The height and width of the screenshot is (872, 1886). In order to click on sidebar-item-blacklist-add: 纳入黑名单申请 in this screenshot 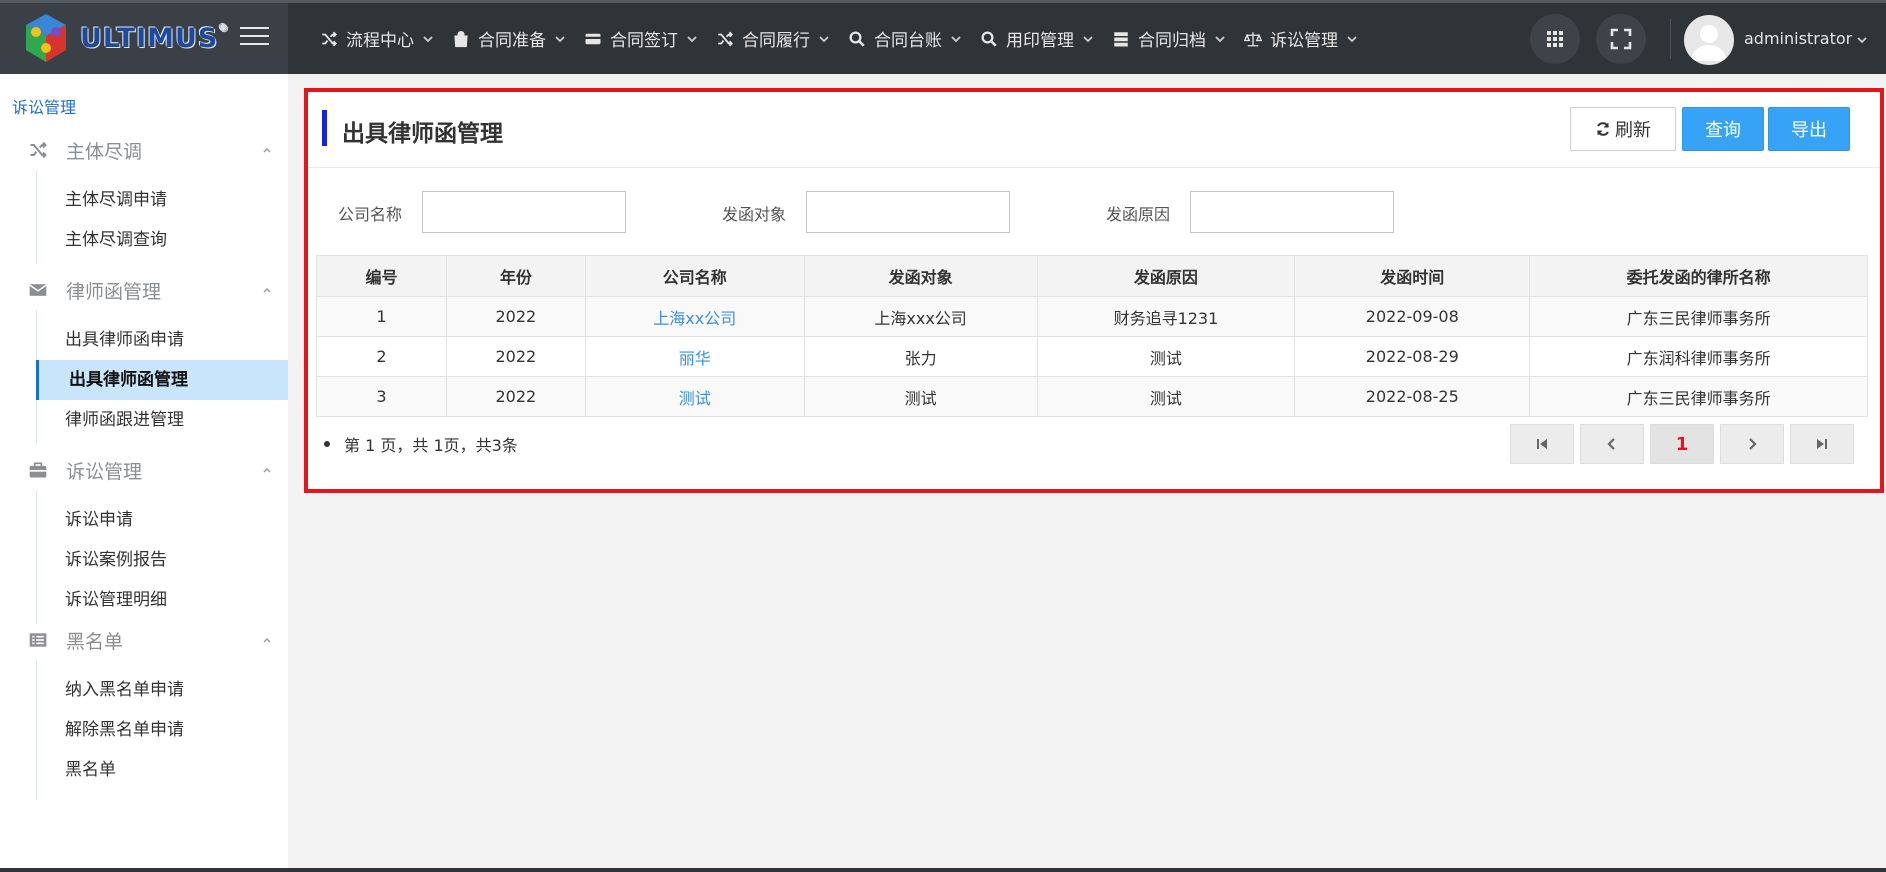, I will do `click(162, 690)`.